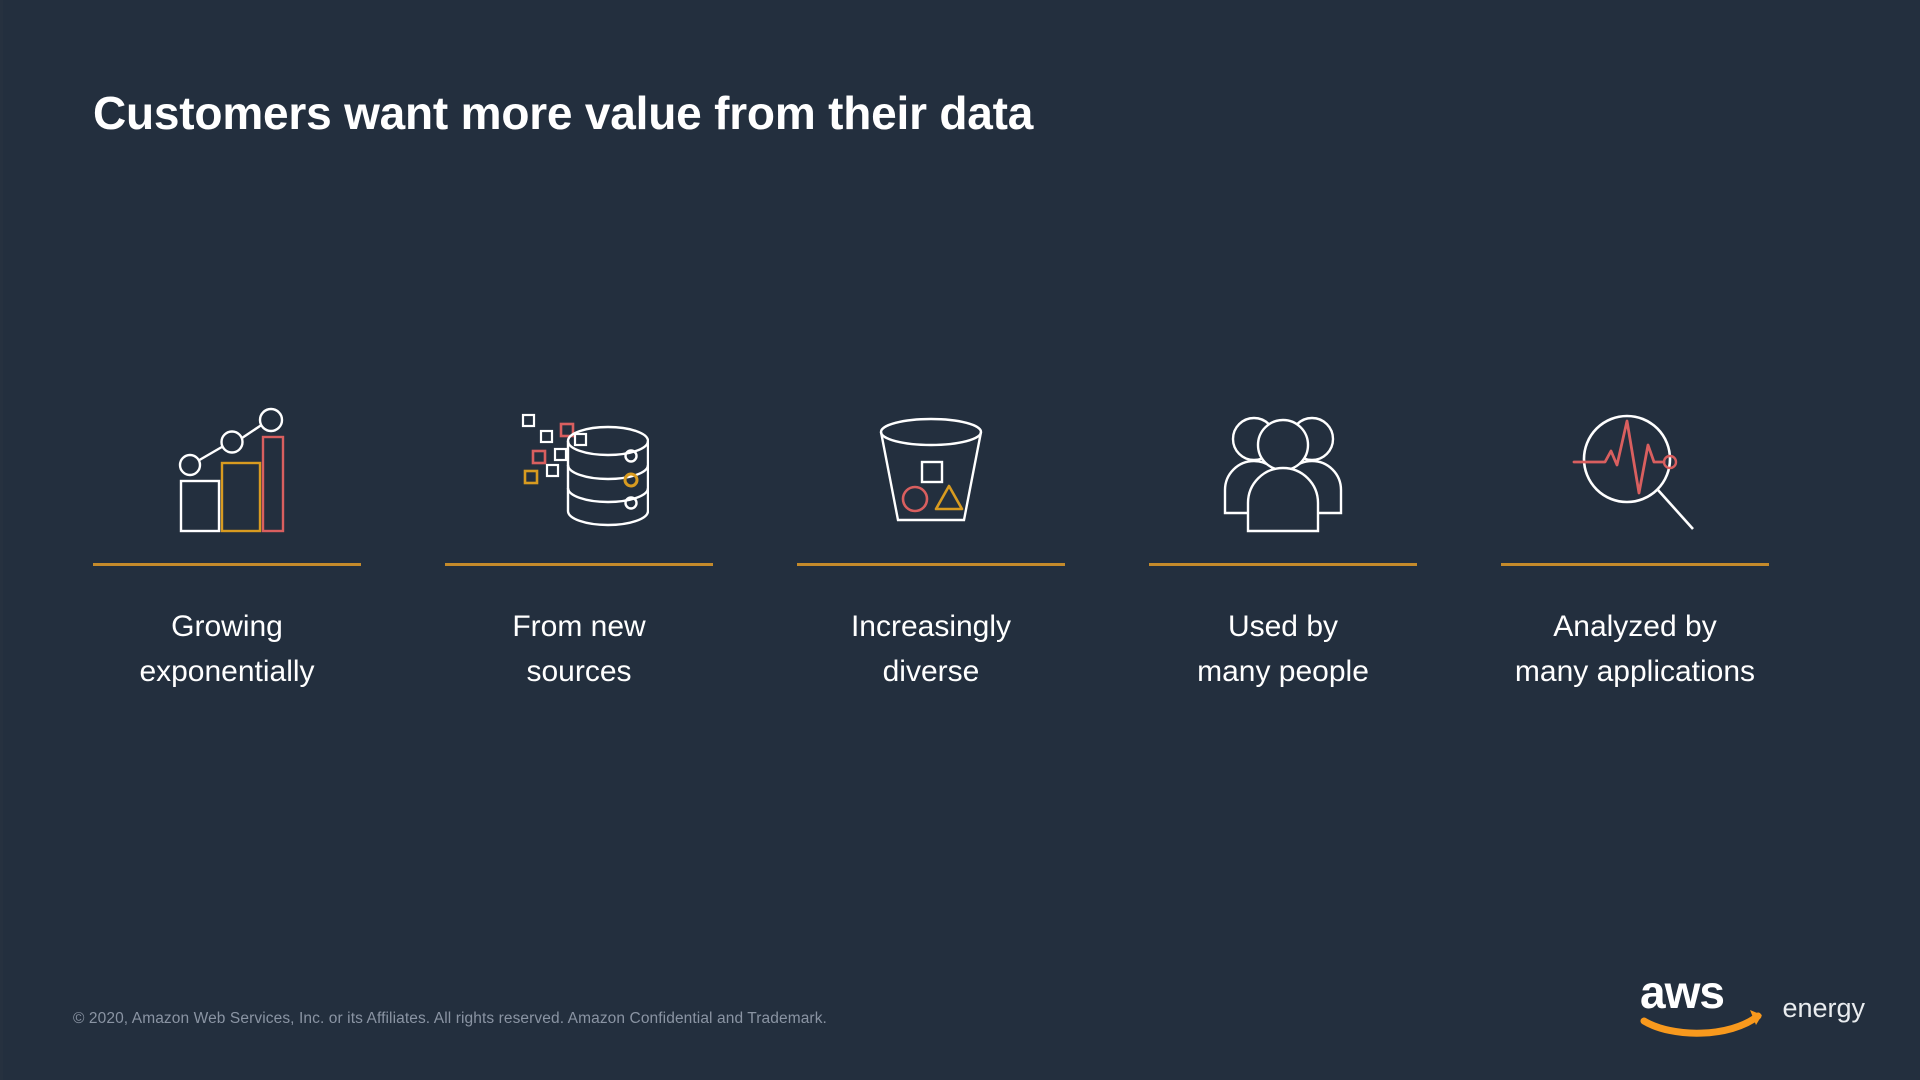 Image resolution: width=1920 pixels, height=1080 pixels. I want to click on growth-bar-chart-icon, so click(227, 462).